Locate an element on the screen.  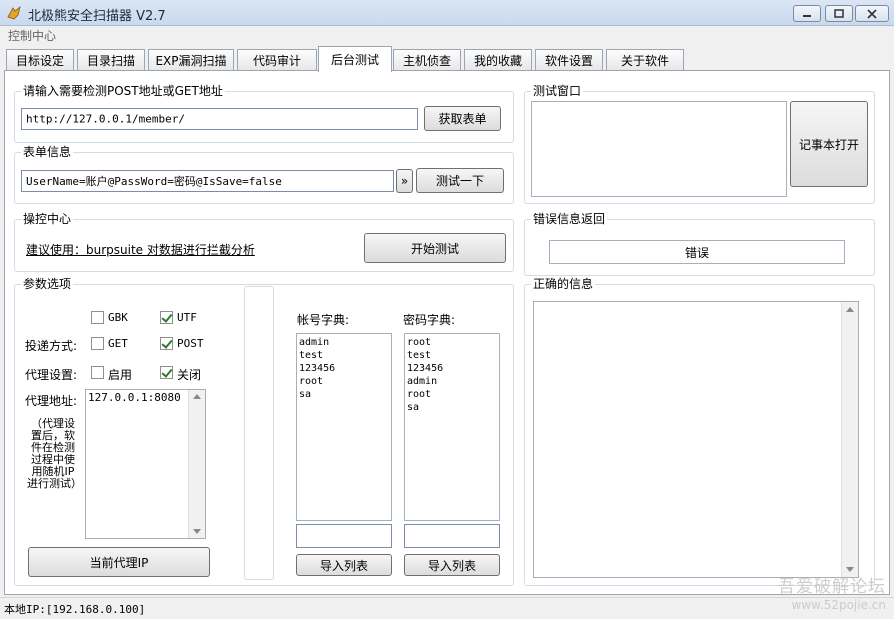
password-dict-label: 密码字典: is located at coordinates (429, 320).